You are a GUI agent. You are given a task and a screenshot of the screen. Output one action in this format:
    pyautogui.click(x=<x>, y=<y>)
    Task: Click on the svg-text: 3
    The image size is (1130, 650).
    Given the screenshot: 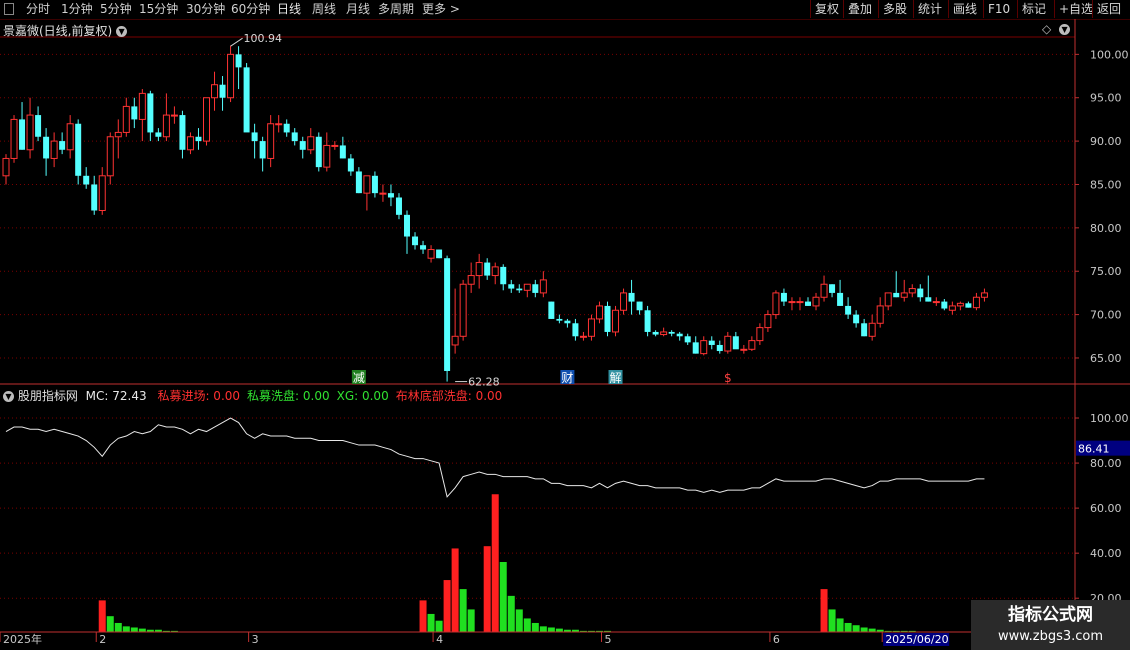 What is the action you would take?
    pyautogui.click(x=255, y=639)
    